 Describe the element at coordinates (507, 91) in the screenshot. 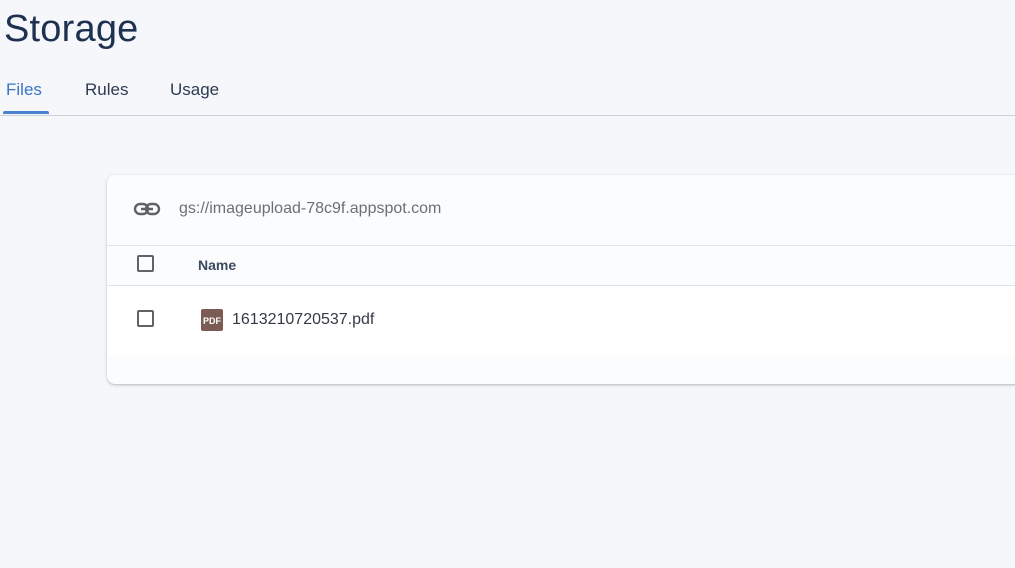

I see `tab-bar: Files Rules Usage` at that location.